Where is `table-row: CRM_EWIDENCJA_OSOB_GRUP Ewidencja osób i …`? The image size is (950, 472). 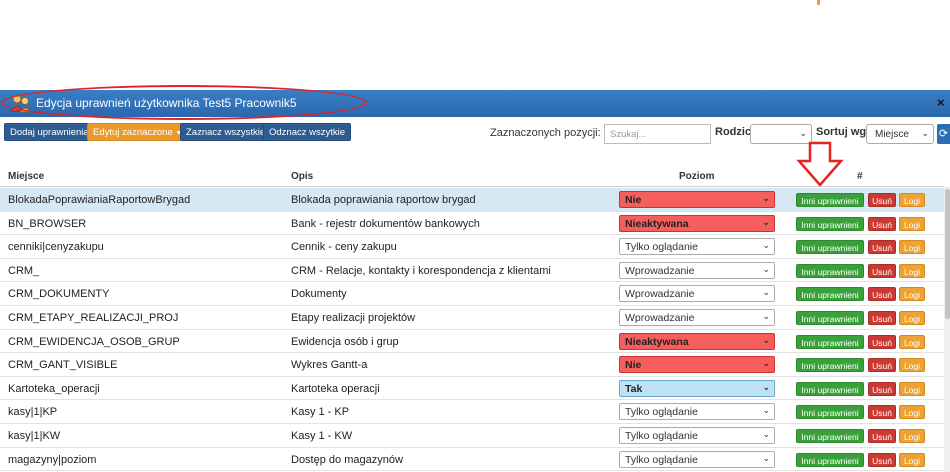
table-row: CRM_EWIDENCJA_OSOB_GRUP Ewidencja osób i … is located at coordinates (472, 342).